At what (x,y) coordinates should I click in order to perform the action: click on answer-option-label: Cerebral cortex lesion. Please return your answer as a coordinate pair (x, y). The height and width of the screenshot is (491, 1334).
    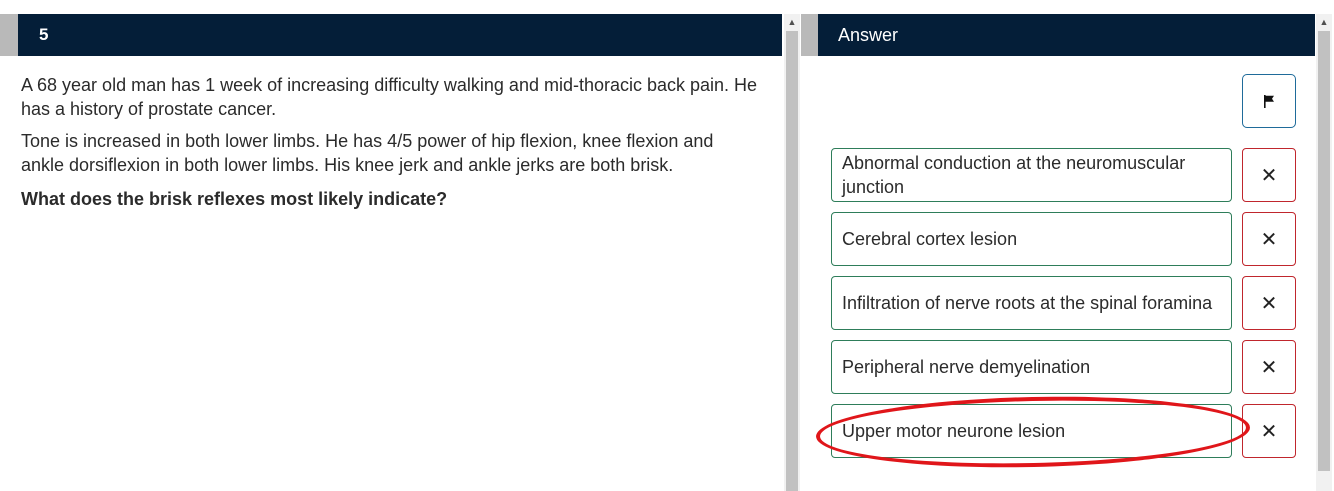
    Looking at the image, I should click on (930, 239).